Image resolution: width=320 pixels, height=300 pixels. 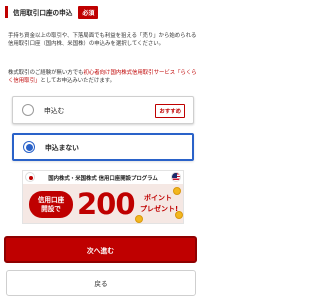 I want to click on option-decline-label: 申込まない, so click(x=62, y=148).